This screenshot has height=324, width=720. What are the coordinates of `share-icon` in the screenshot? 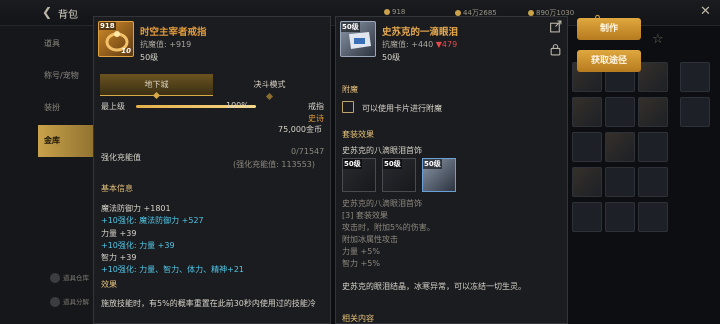 It's located at (555, 26).